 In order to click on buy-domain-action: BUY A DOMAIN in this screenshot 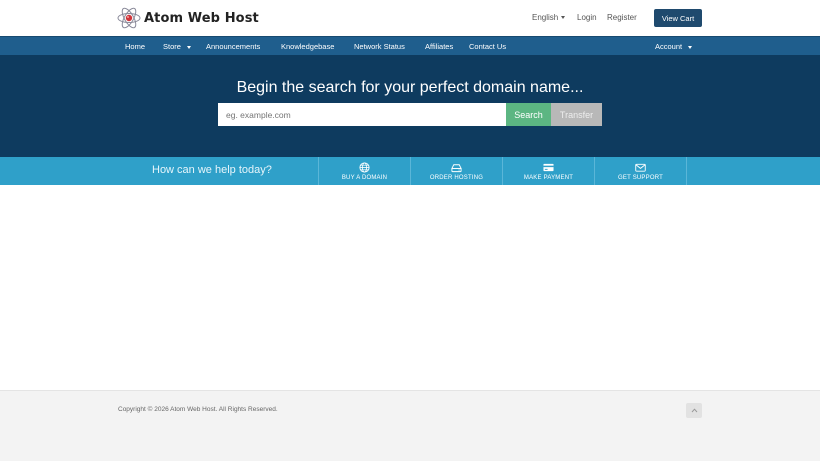, I will do `click(364, 171)`.